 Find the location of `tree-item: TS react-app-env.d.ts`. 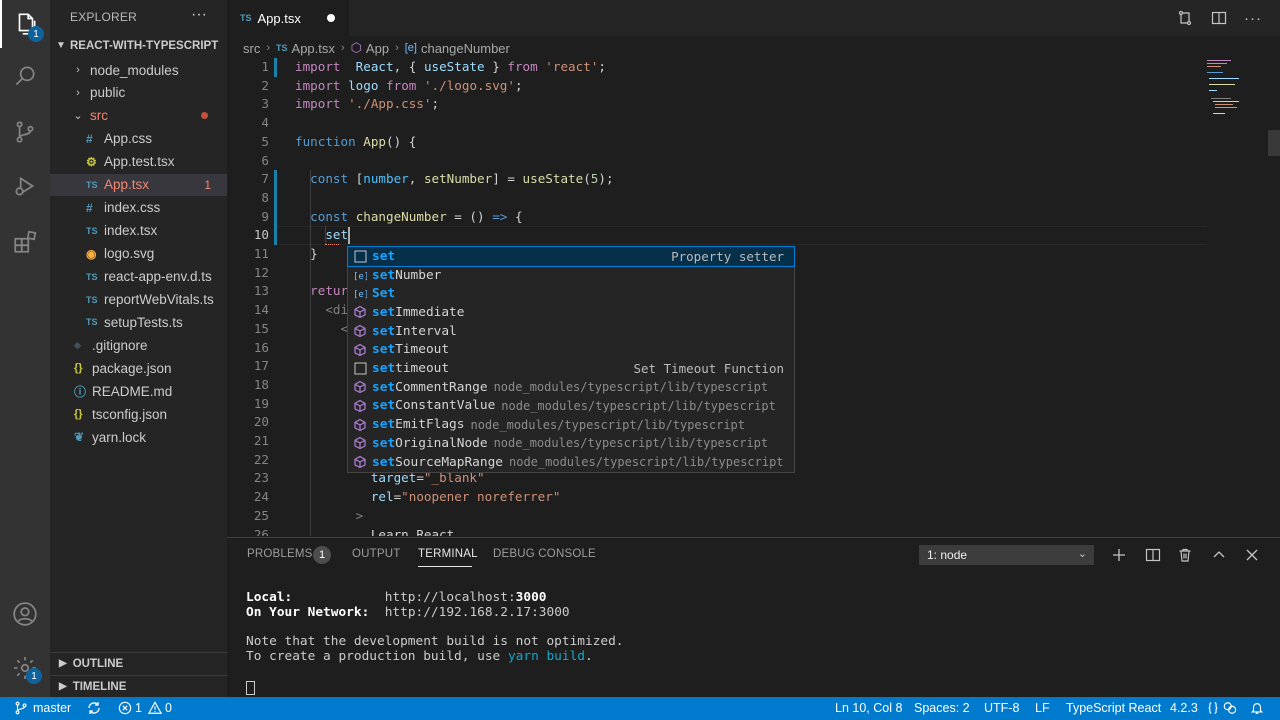

tree-item: TS react-app-env.d.ts is located at coordinates (138, 277).